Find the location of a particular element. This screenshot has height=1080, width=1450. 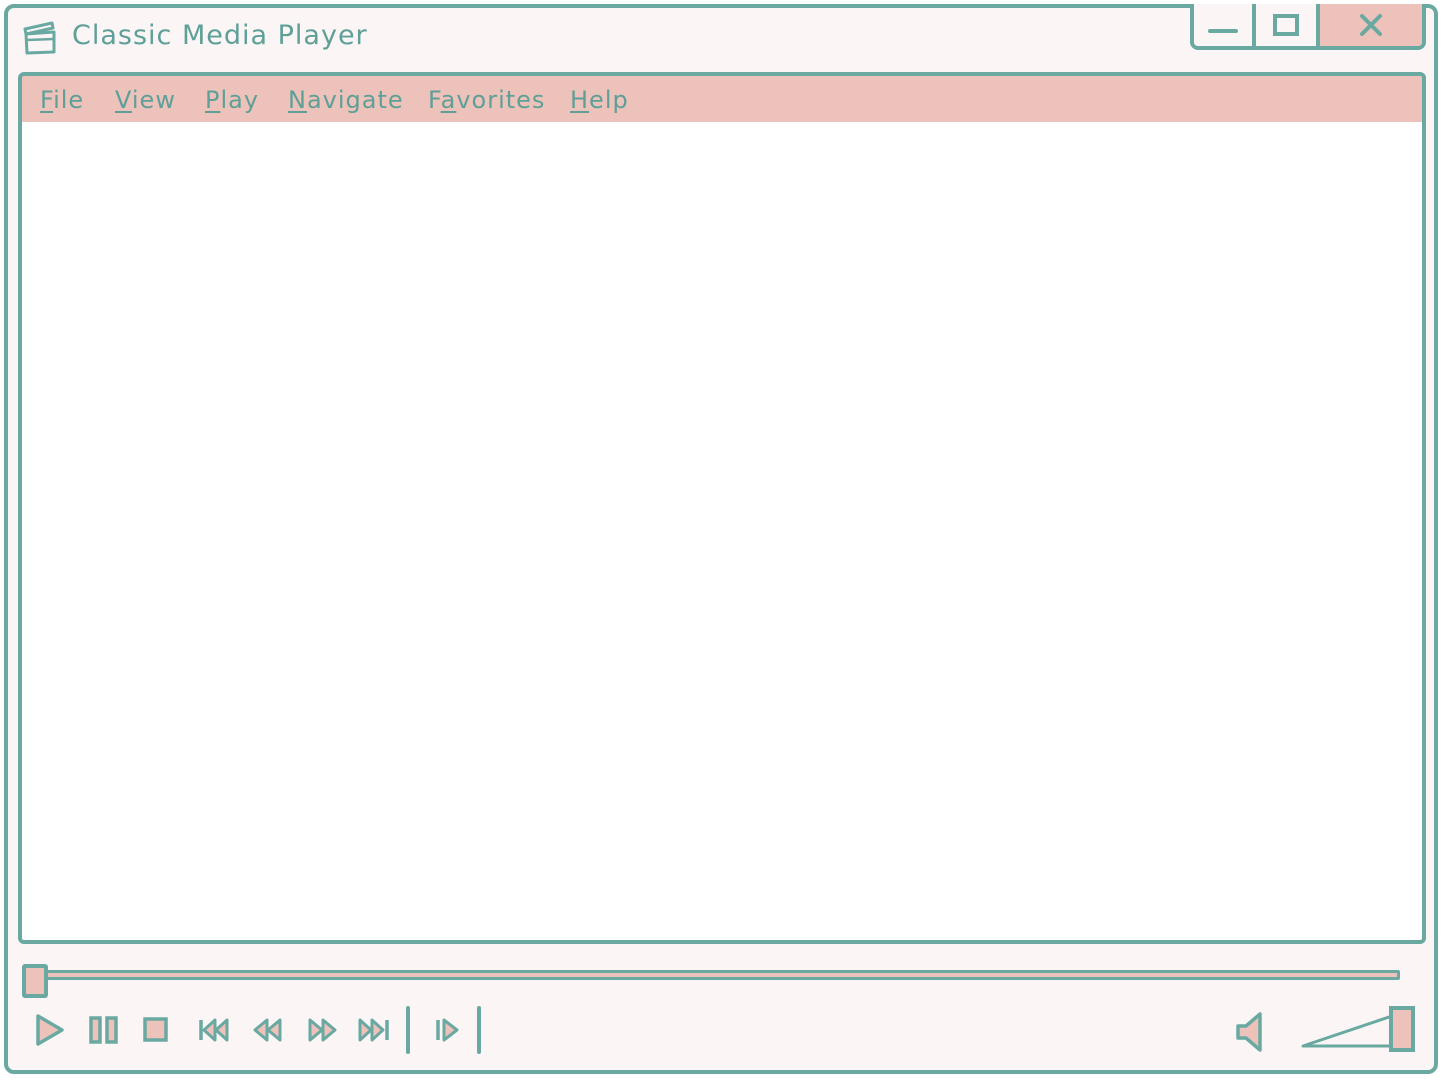

maximize-icon is located at coordinates (1286, 25).